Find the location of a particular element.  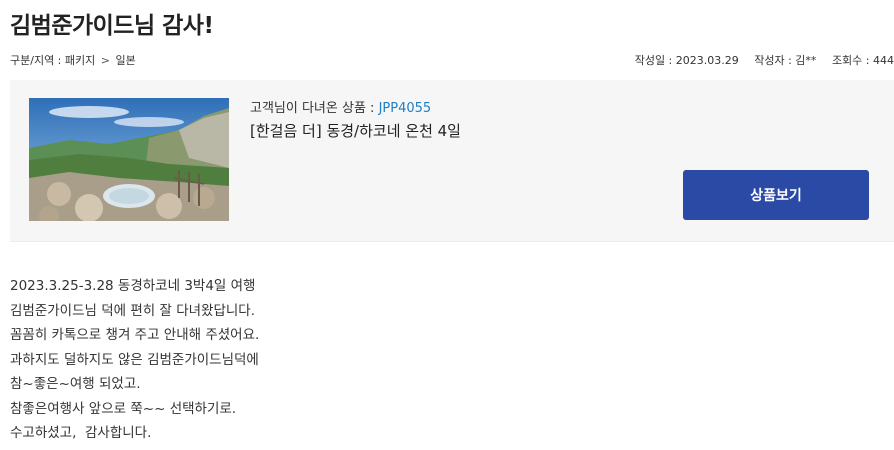

post-author: 작성자 : 김** is located at coordinates (785, 60).